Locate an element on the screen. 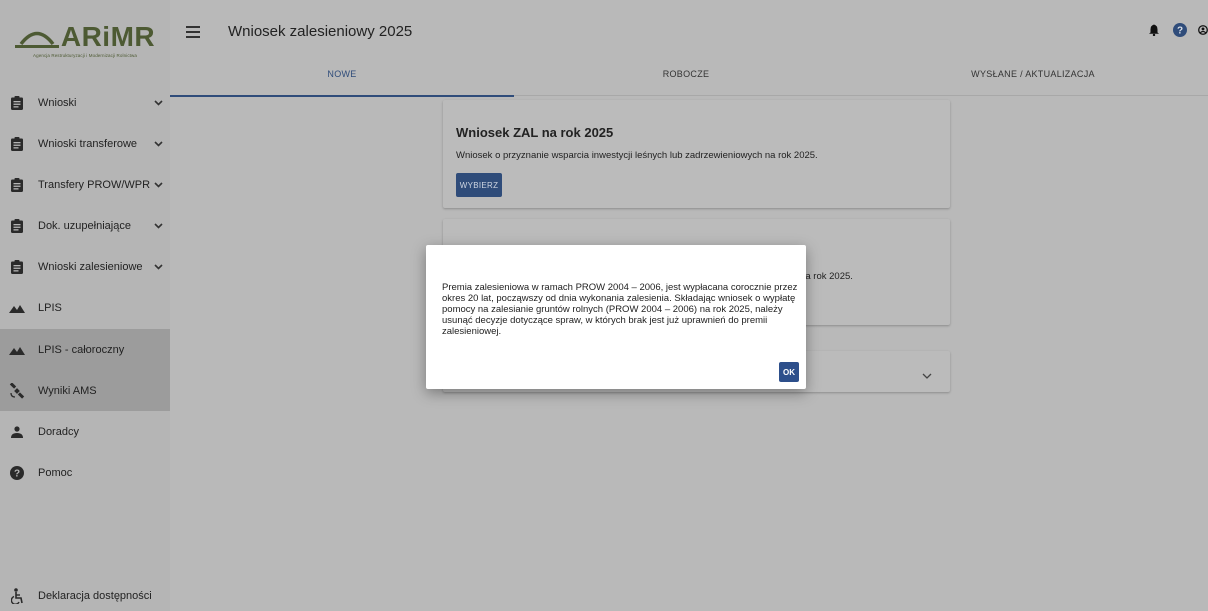 The image size is (1208, 611). sidebar-item-label: Dok. uzupełniające is located at coordinates (84, 225).